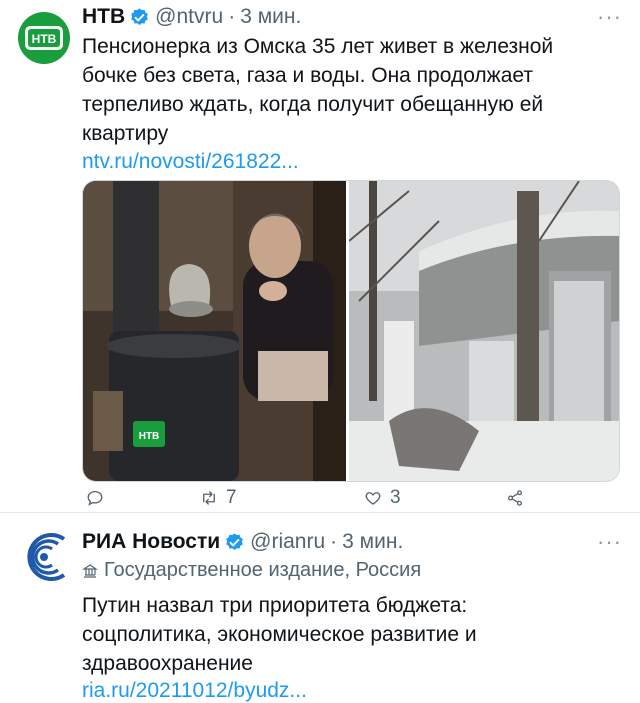  What do you see at coordinates (287, 542) in the screenshot?
I see `author-handle: @rianru` at bounding box center [287, 542].